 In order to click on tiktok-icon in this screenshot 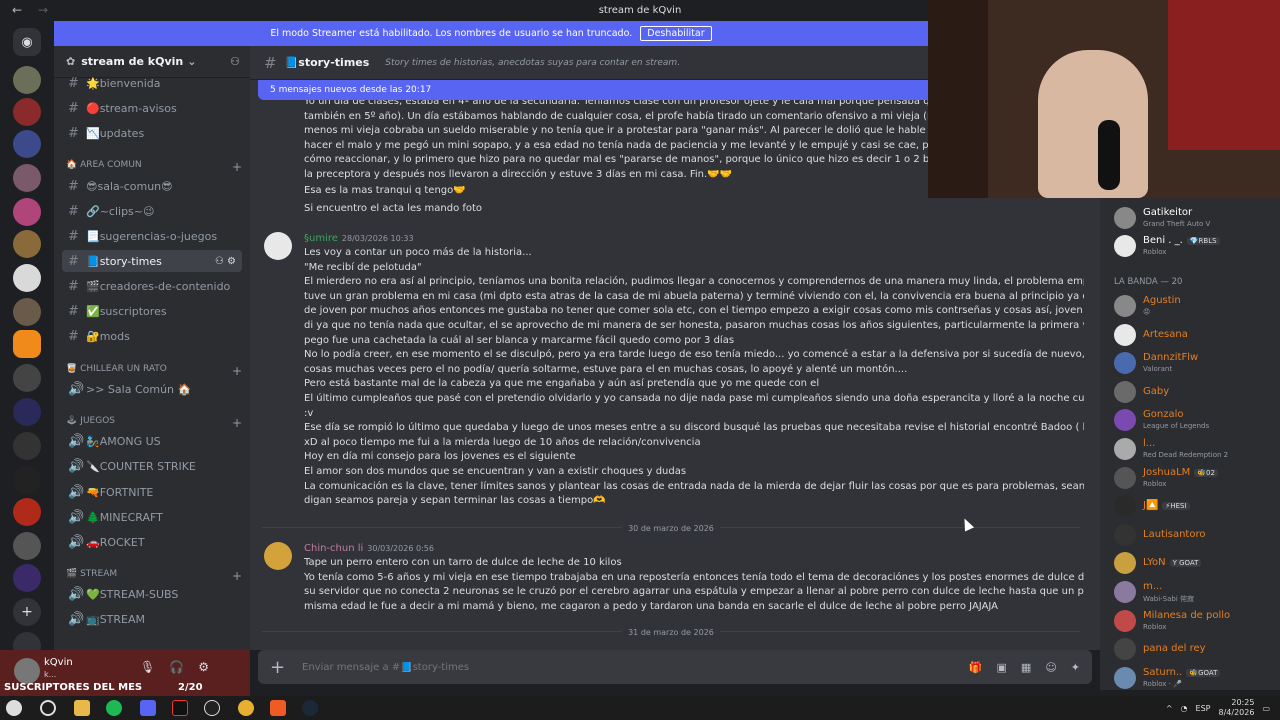, I will do `click(180, 708)`.